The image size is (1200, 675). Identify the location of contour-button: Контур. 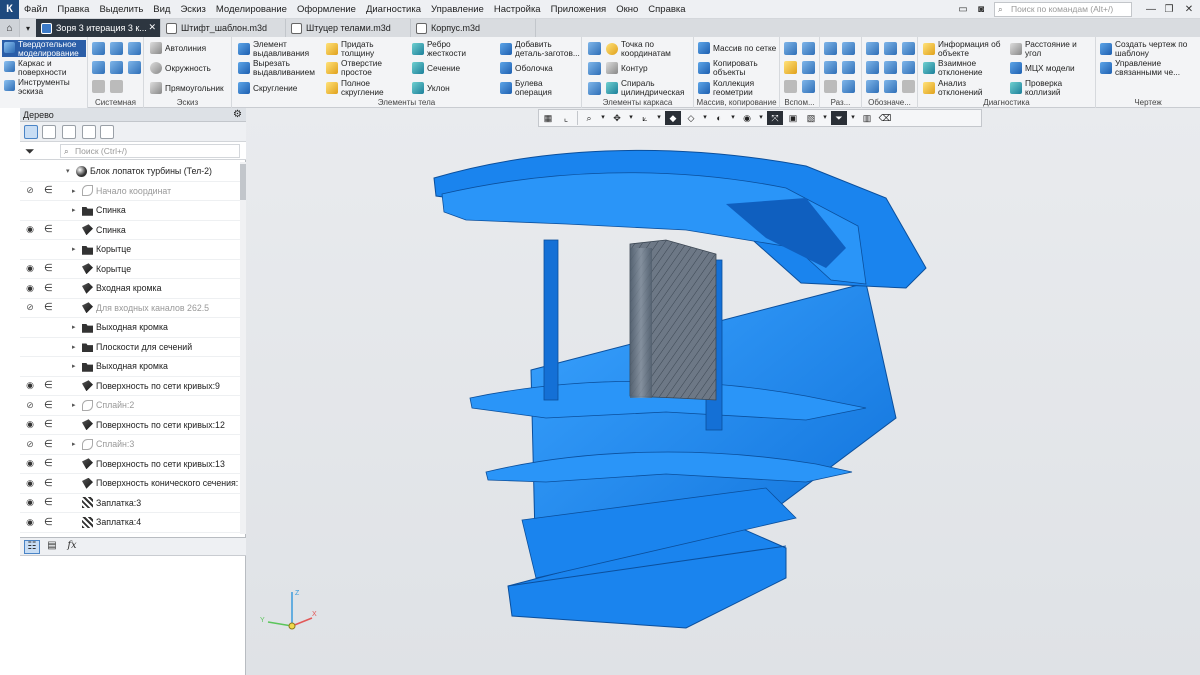
(627, 68).